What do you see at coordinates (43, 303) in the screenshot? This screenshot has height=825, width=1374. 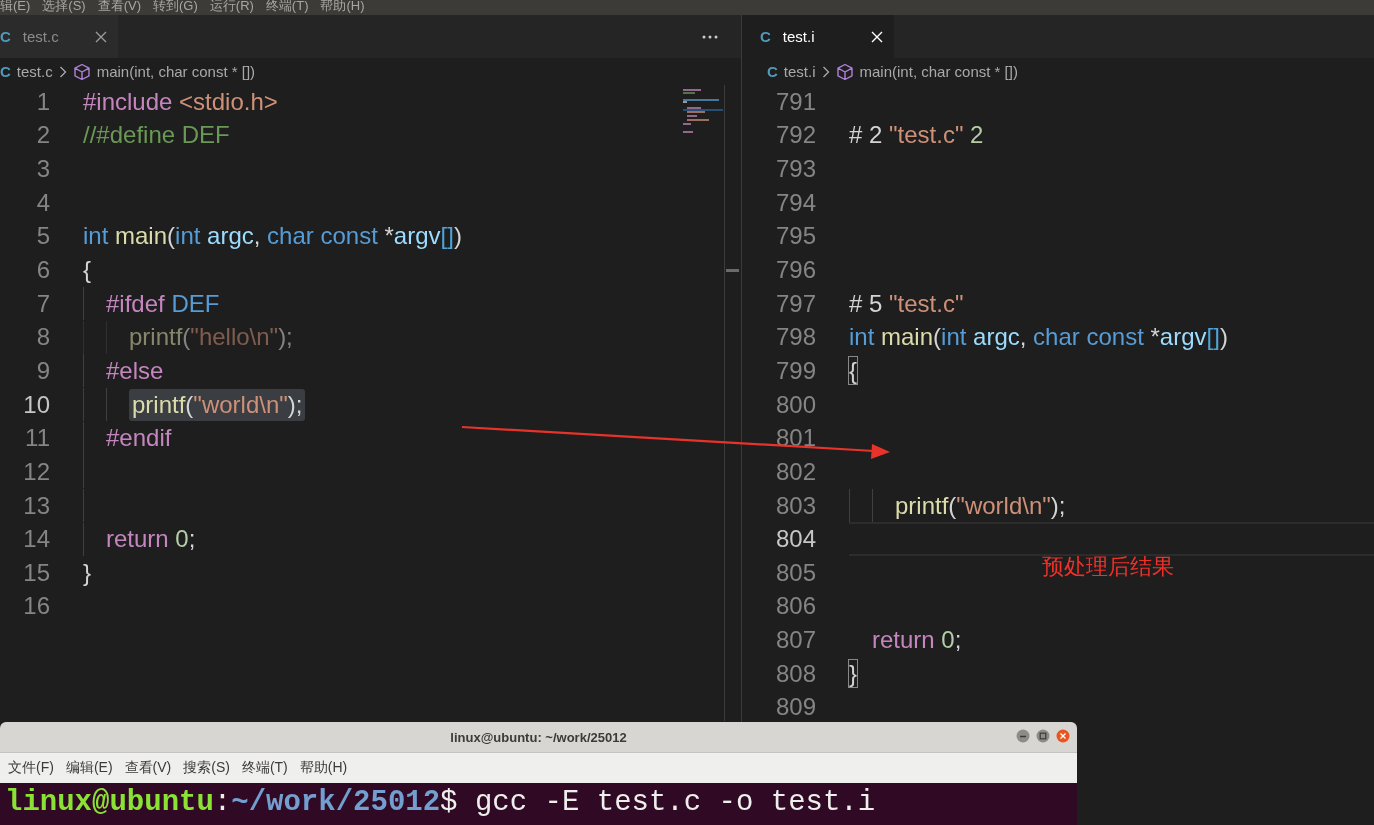 I see `line-number: 7` at bounding box center [43, 303].